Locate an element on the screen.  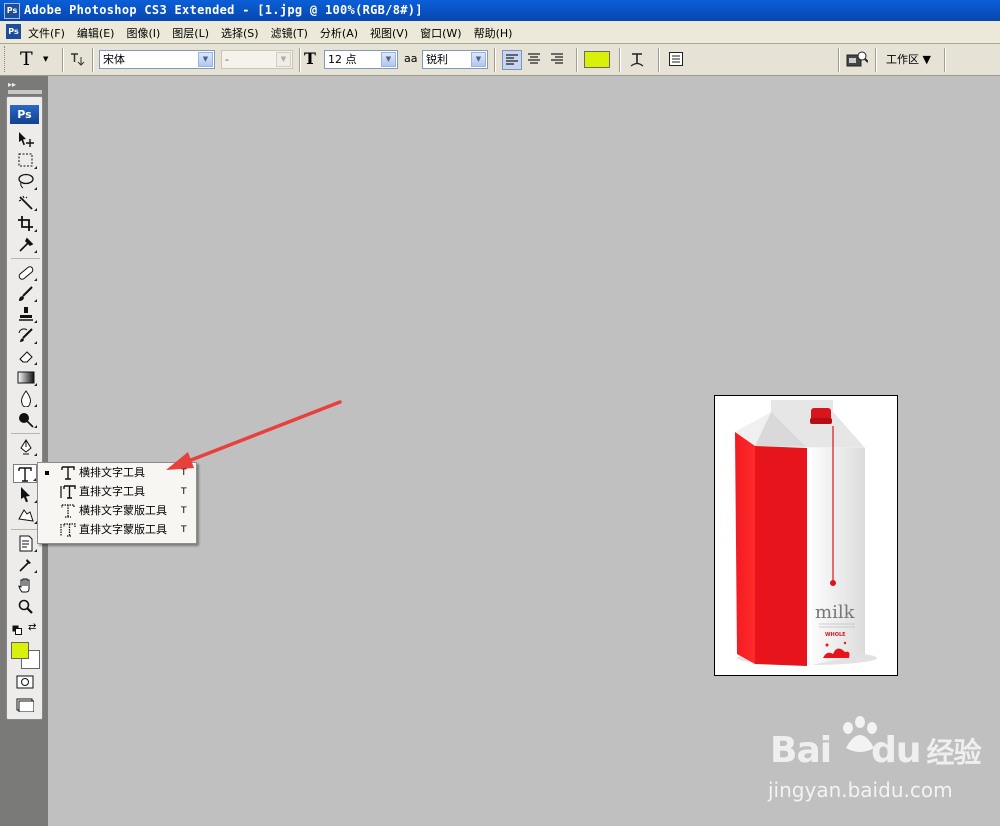
toolbox: Ps ⇄ is located at coordinates (24, 408).